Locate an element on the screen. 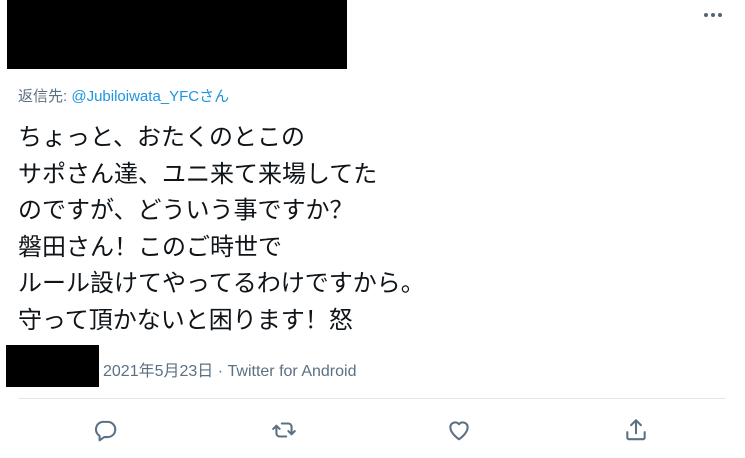 This screenshot has height=458, width=745. tweet-text-line: のですが、どういう事ですか？ is located at coordinates (186, 210).